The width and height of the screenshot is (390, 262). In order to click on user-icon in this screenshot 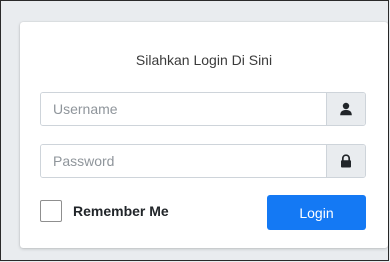, I will do `click(346, 109)`.